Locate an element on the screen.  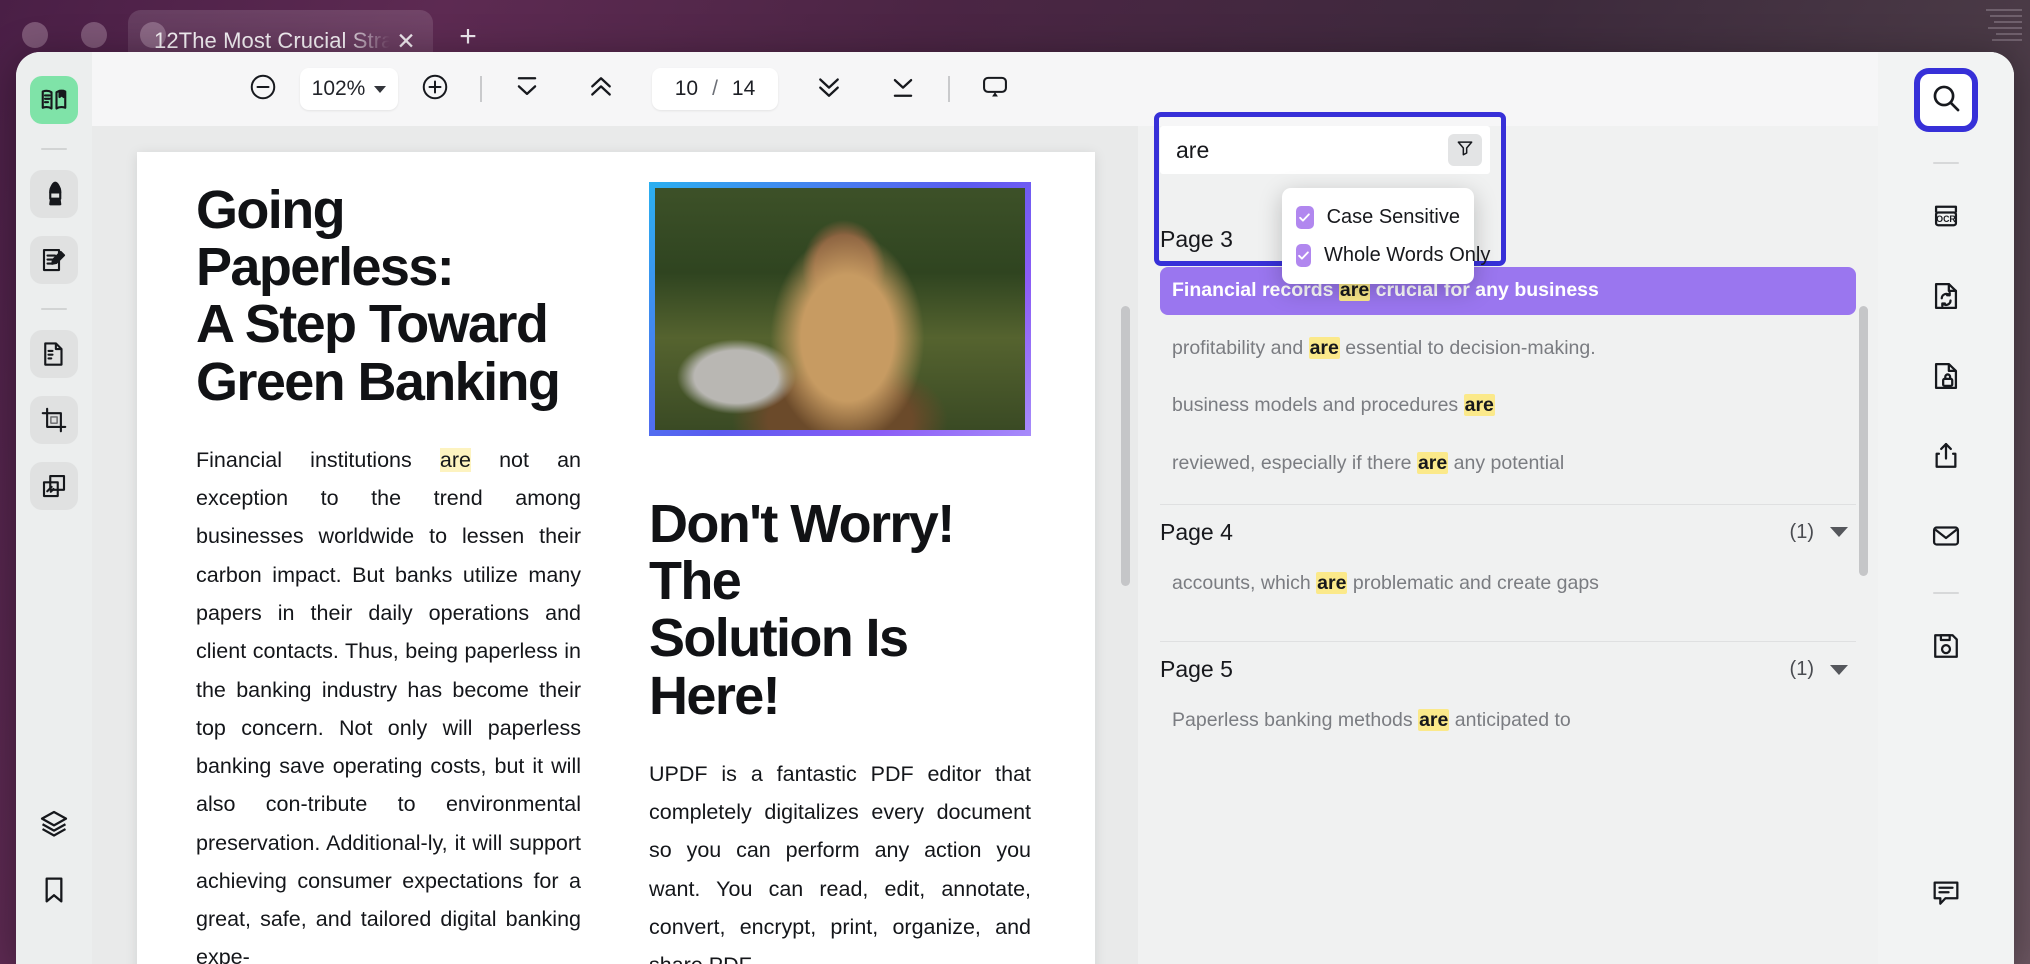
viewer-toolbar: 102% 10 / 14 is located at coordinates (1053, 89).